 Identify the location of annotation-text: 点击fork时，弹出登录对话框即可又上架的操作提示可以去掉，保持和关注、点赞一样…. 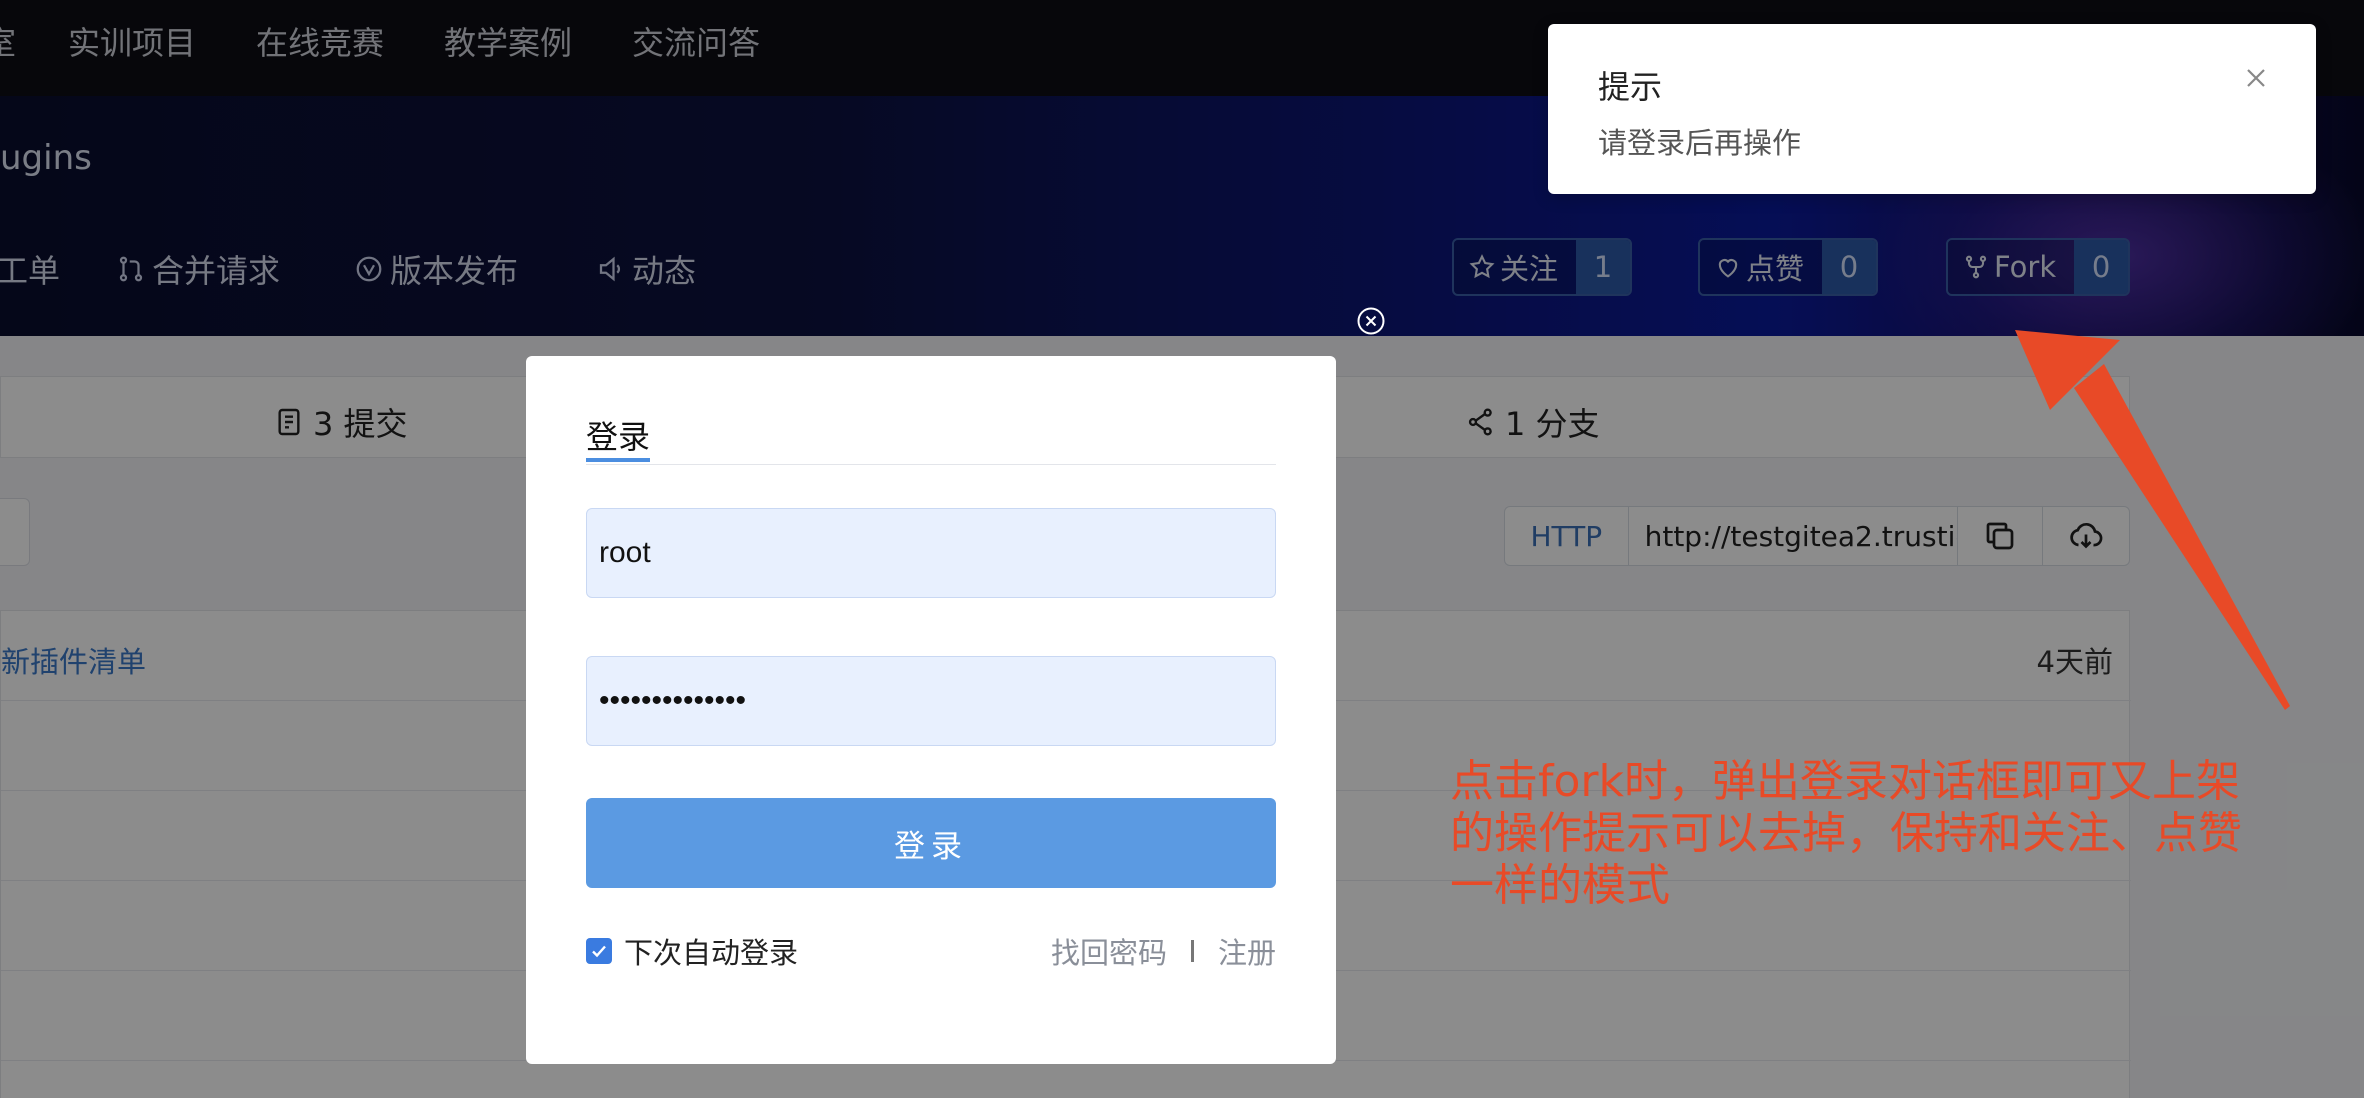
(1846, 833).